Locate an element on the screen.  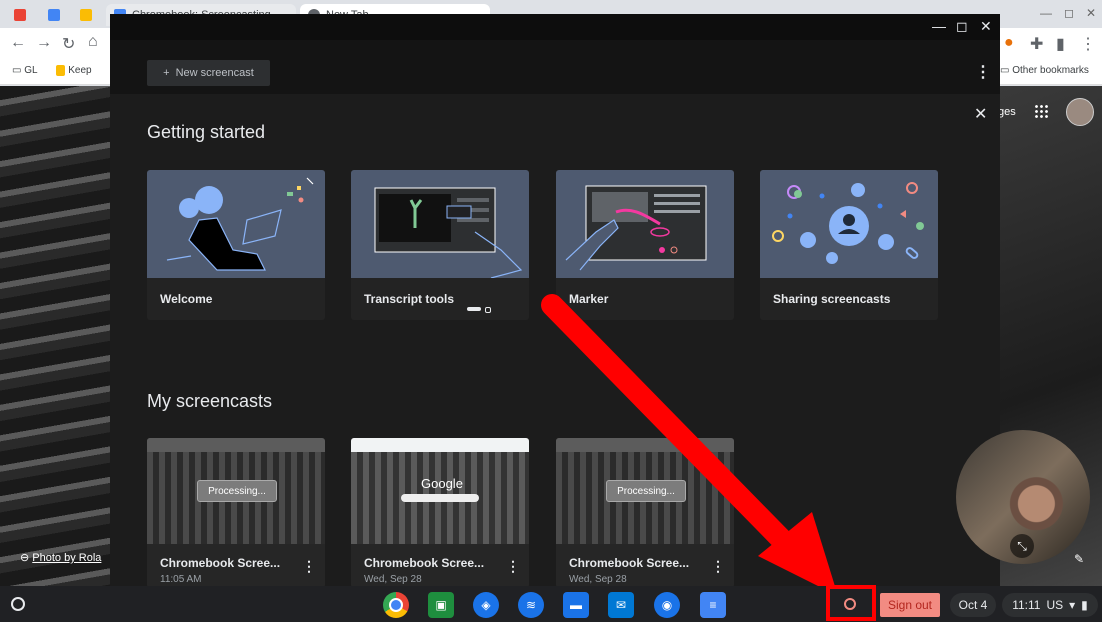
other-bookmarks: ▭ Other bookmarks is located at coordinates (1044, 70).